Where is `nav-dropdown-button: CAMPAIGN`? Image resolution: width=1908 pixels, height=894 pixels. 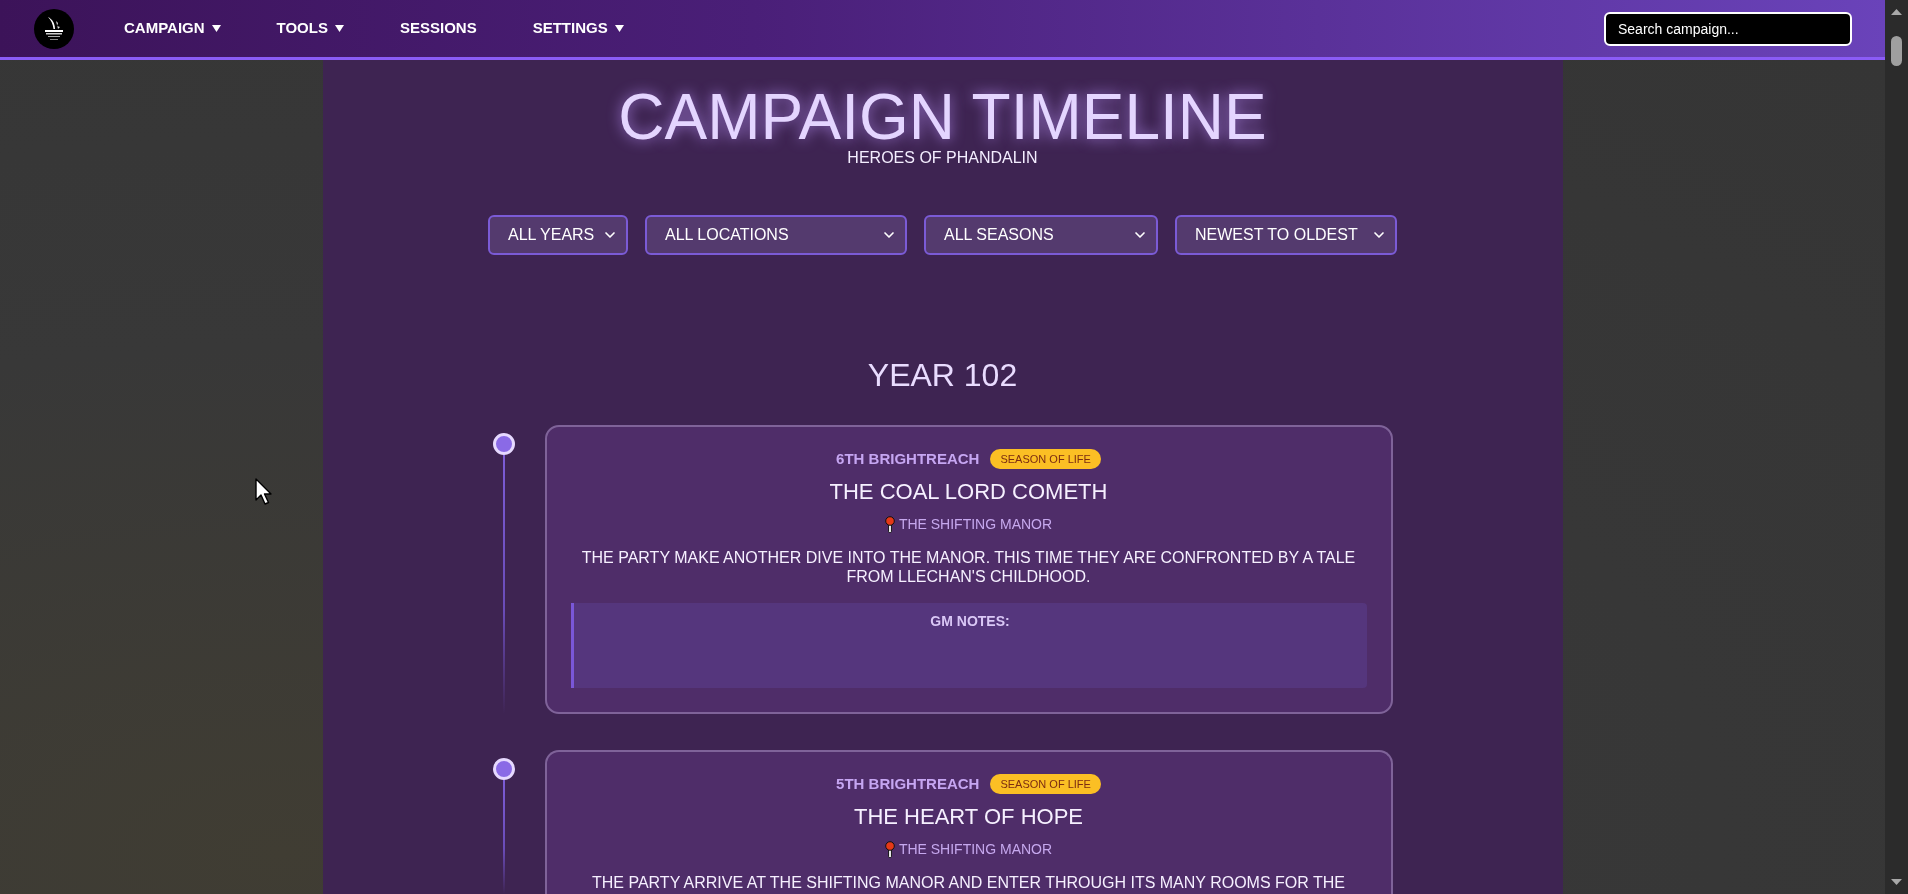
nav-dropdown-button: CAMPAIGN is located at coordinates (172, 28).